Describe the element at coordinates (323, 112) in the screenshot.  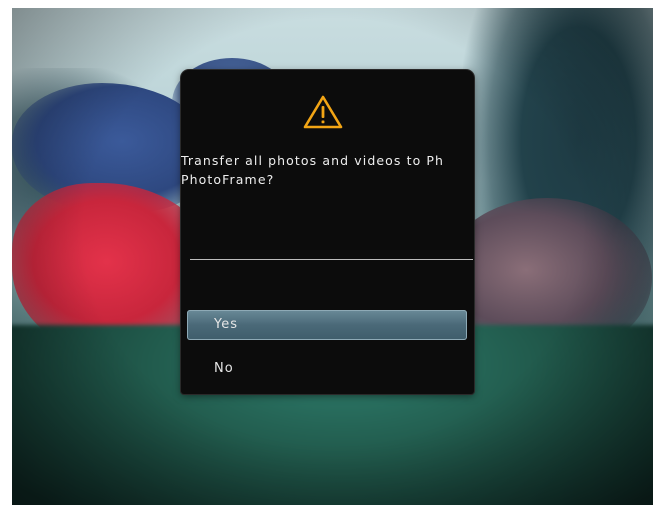
I see `warning-triangle-icon` at that location.